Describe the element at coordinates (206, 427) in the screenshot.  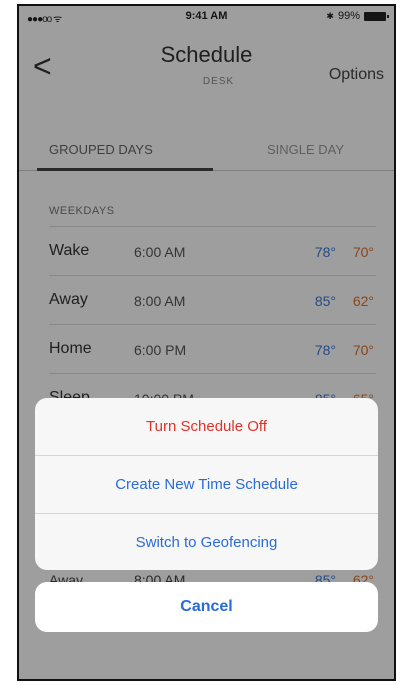
I see `turn-schedule-off-button: Turn Schedule Off` at that location.